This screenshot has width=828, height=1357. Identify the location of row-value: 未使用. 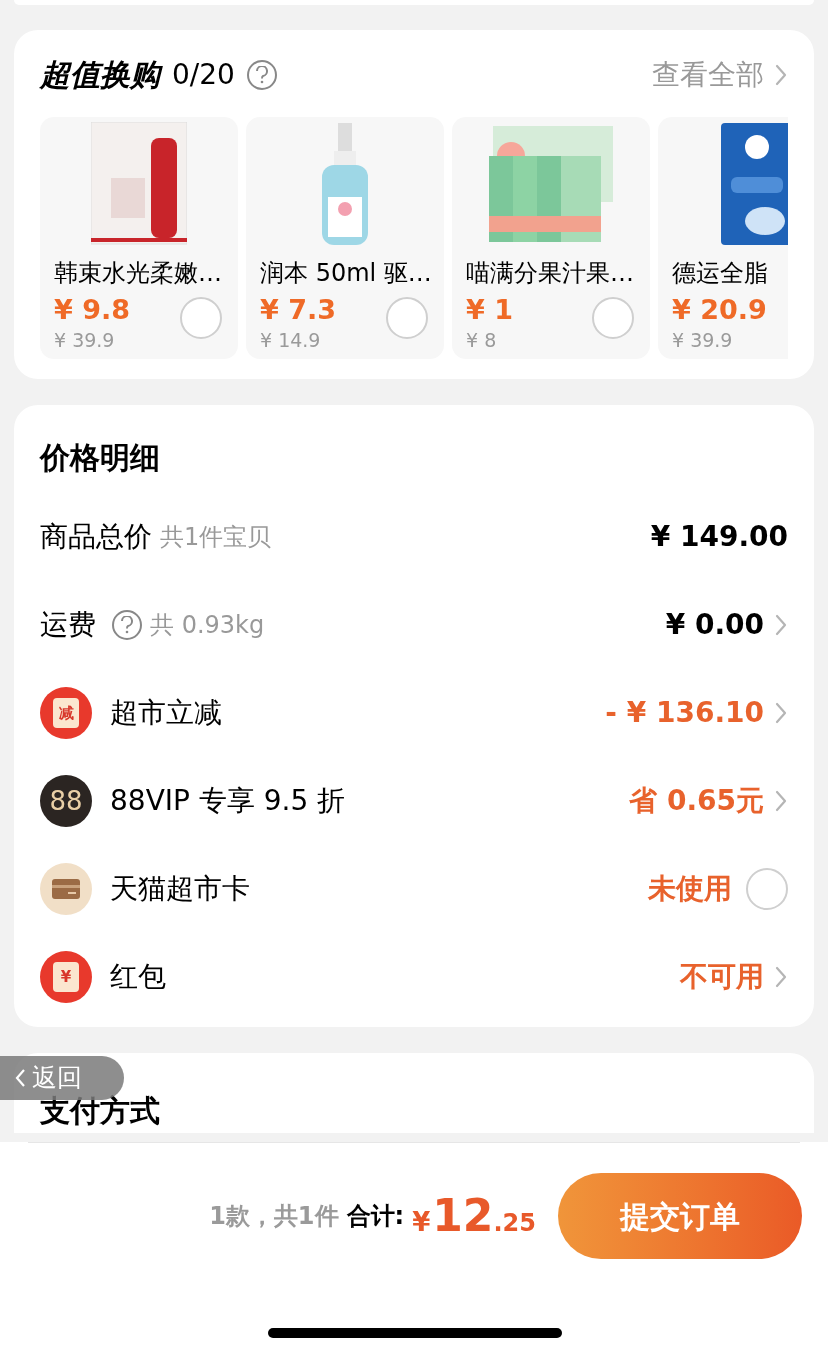
(690, 889).